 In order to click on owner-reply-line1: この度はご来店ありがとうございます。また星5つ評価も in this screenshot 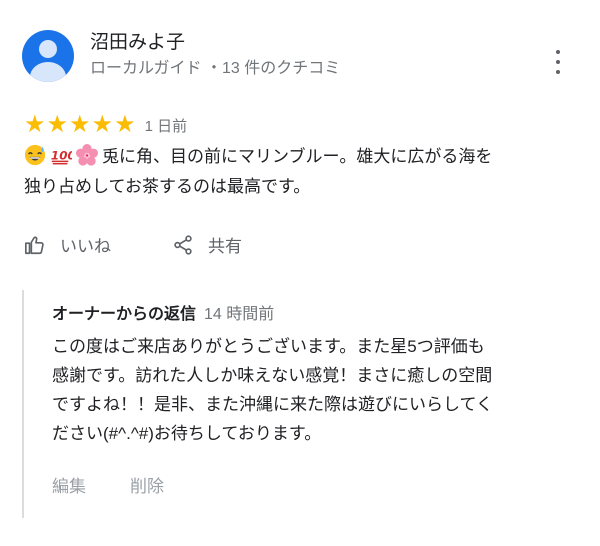, I will do `click(268, 346)`.